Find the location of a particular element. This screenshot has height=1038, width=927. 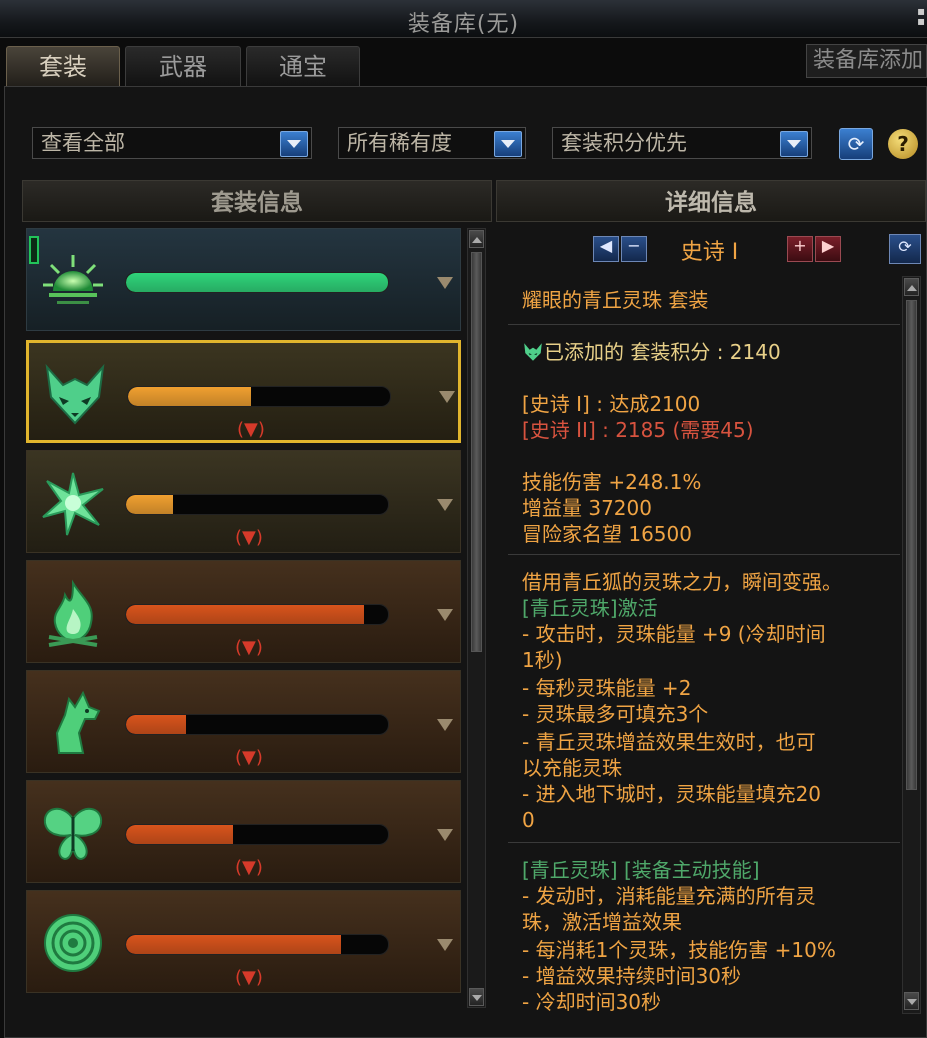

sort-dropdown: 套装积分优先 is located at coordinates (682, 143).